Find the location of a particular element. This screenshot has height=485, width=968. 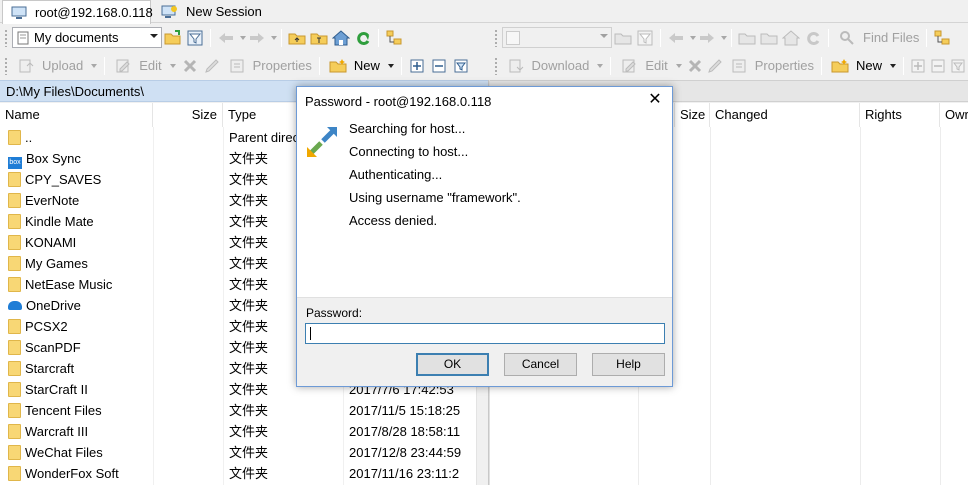

transfer-arrows-icon is located at coordinates (322, 142).